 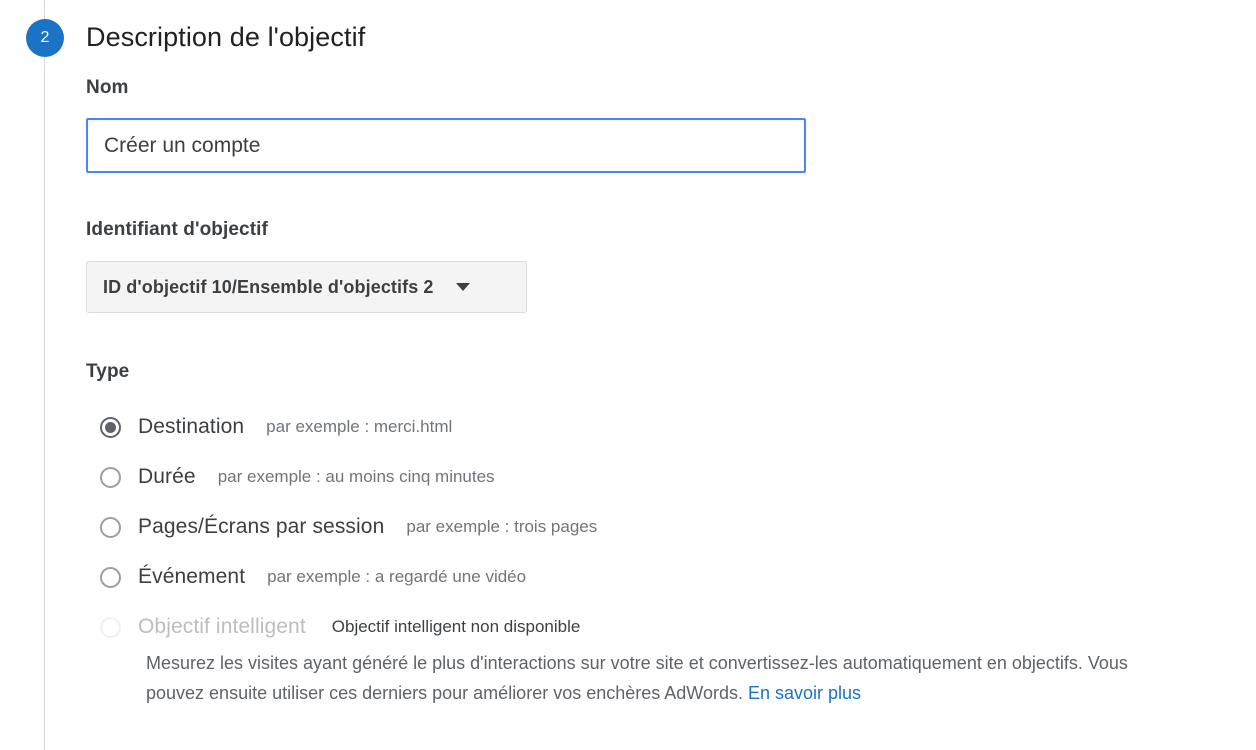 What do you see at coordinates (456, 626) in the screenshot?
I see `radio-hint-objectif-intelligent: Objectif intelligent non disponible` at bounding box center [456, 626].